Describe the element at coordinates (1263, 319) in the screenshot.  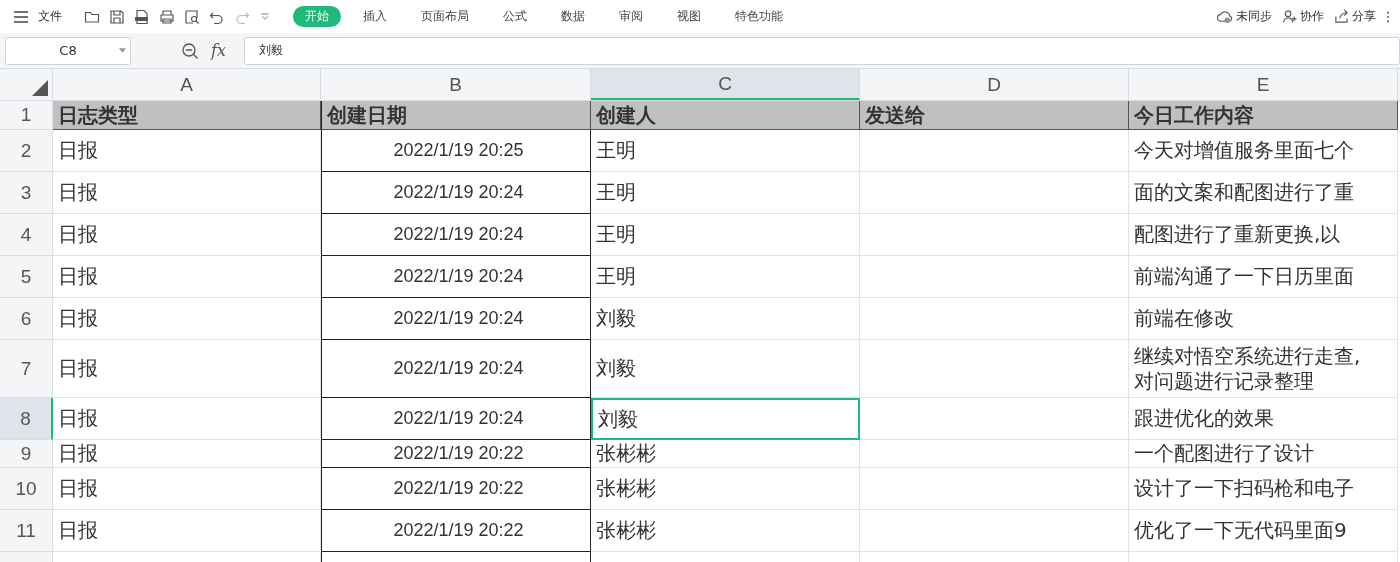
I see `table-cell: 前端在修改` at that location.